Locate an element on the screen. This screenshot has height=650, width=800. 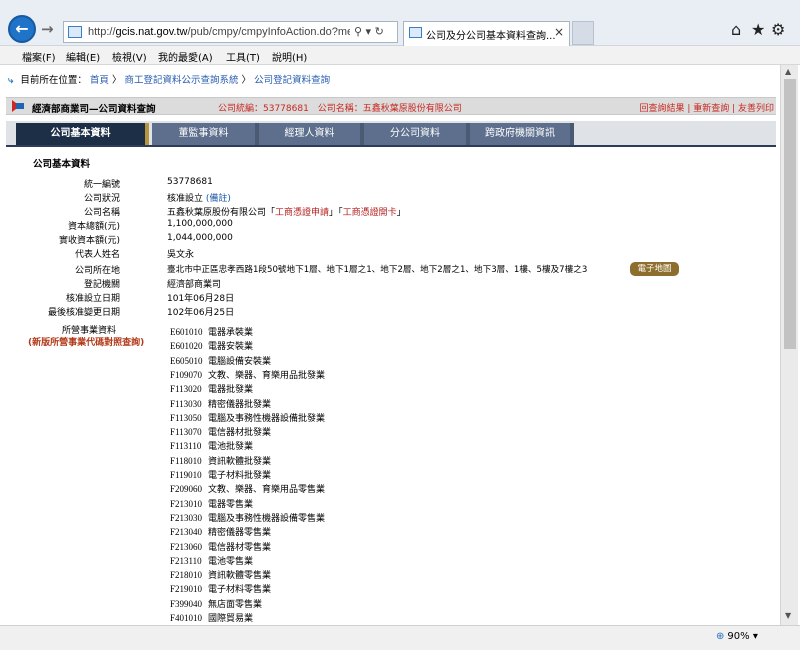
business-code: F213030 is located at coordinates (186, 517).